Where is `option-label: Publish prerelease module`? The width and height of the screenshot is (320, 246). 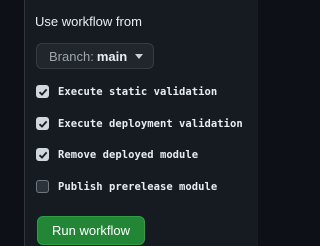
option-label: Publish prerelease module is located at coordinates (138, 186).